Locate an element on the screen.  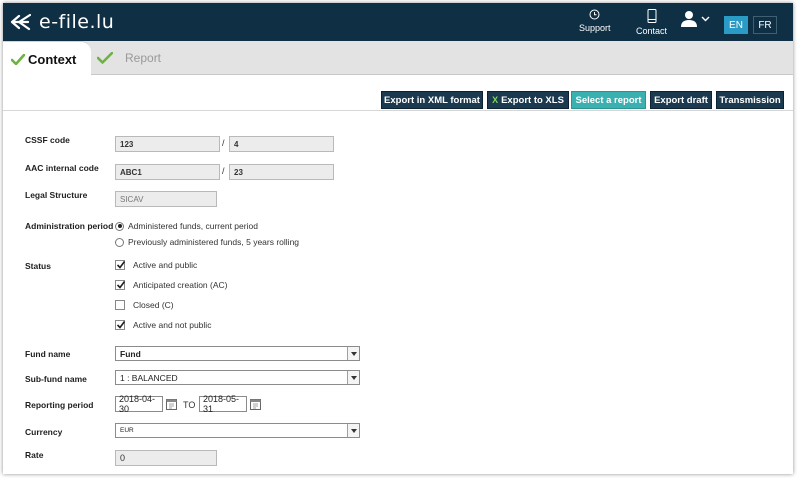
status-active-public: Active and public is located at coordinates (156, 265).